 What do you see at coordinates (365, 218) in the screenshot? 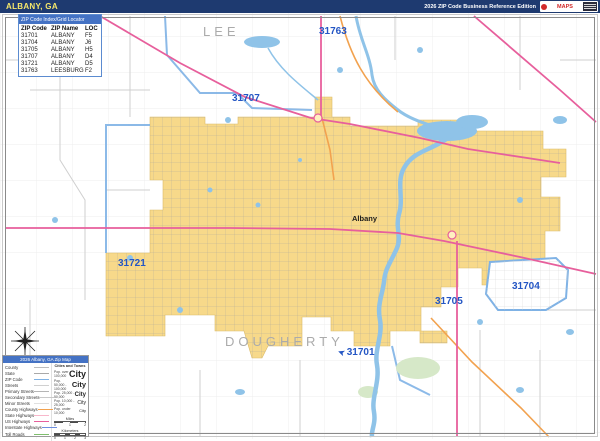
I see `city-label-albany: Albany` at bounding box center [365, 218].